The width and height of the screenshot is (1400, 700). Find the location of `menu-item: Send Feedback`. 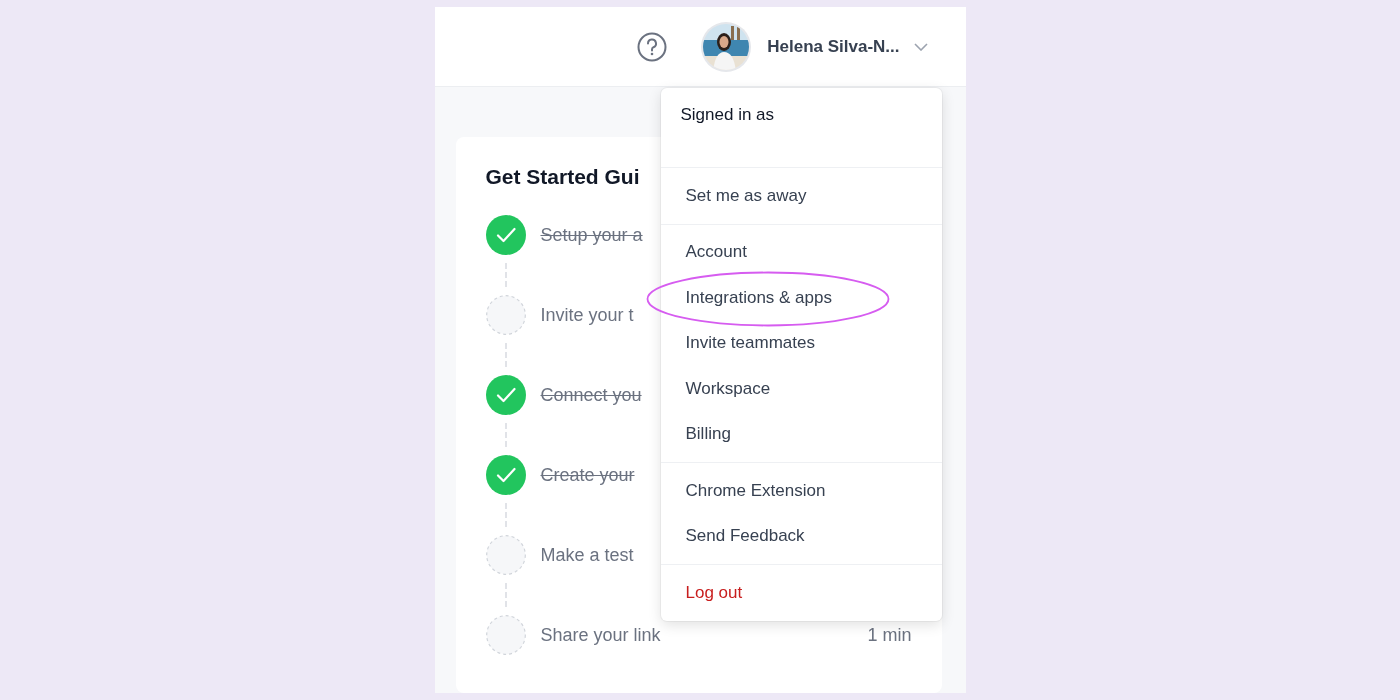

menu-item: Send Feedback is located at coordinates (745, 536).